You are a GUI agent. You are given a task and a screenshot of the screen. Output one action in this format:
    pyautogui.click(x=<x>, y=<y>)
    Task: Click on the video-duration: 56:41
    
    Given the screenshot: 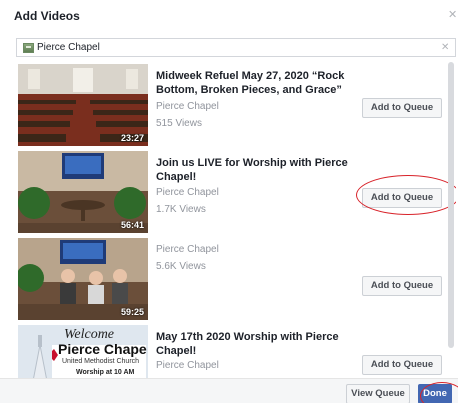 What is the action you would take?
    pyautogui.click(x=132, y=225)
    